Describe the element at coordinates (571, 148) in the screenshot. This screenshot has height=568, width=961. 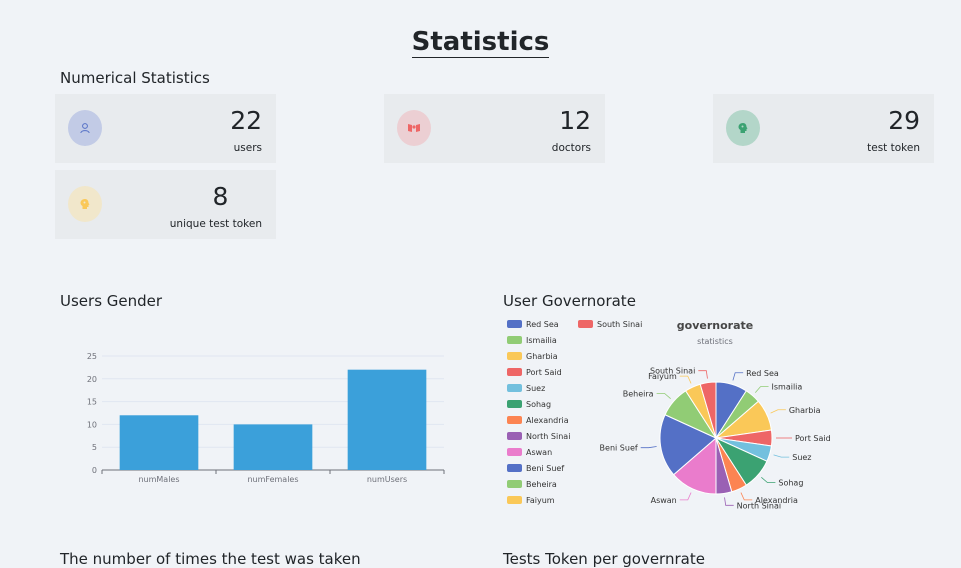
I see `stat-label: doctors` at that location.